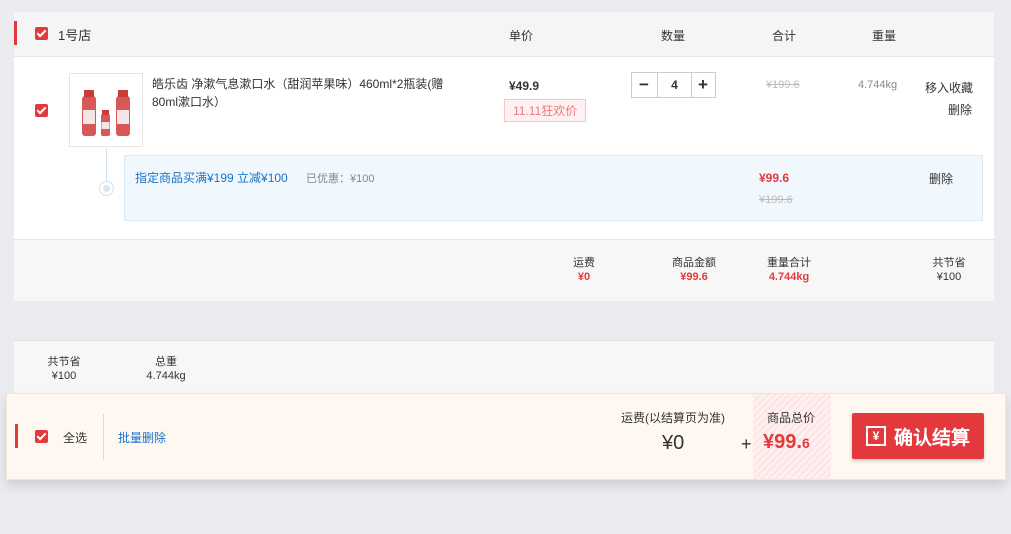 The image size is (1011, 534). I want to click on qty-decrease-button: −, so click(644, 85).